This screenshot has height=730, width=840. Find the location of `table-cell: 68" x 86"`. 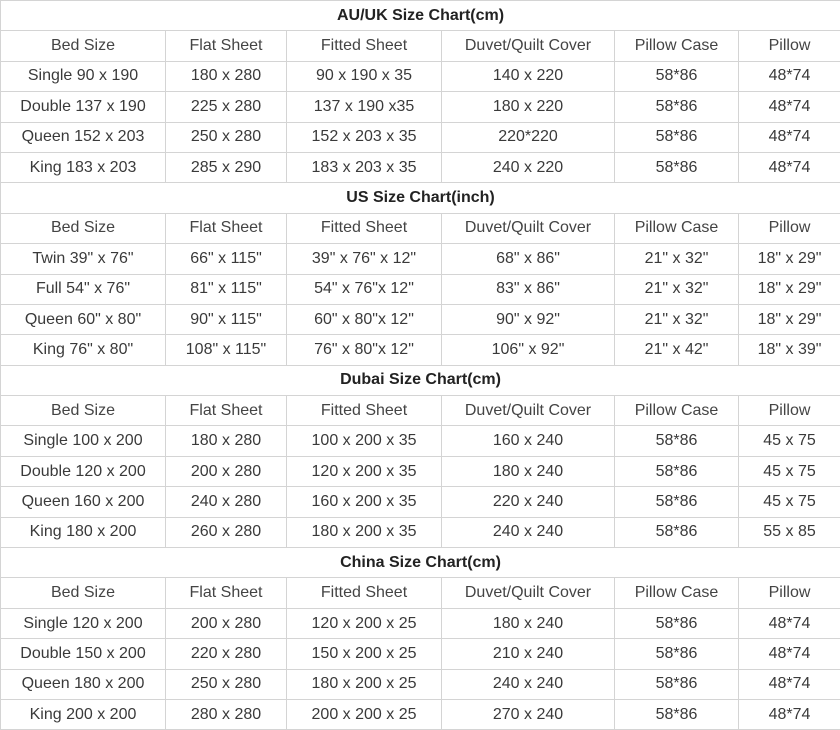

table-cell: 68" x 86" is located at coordinates (528, 259).